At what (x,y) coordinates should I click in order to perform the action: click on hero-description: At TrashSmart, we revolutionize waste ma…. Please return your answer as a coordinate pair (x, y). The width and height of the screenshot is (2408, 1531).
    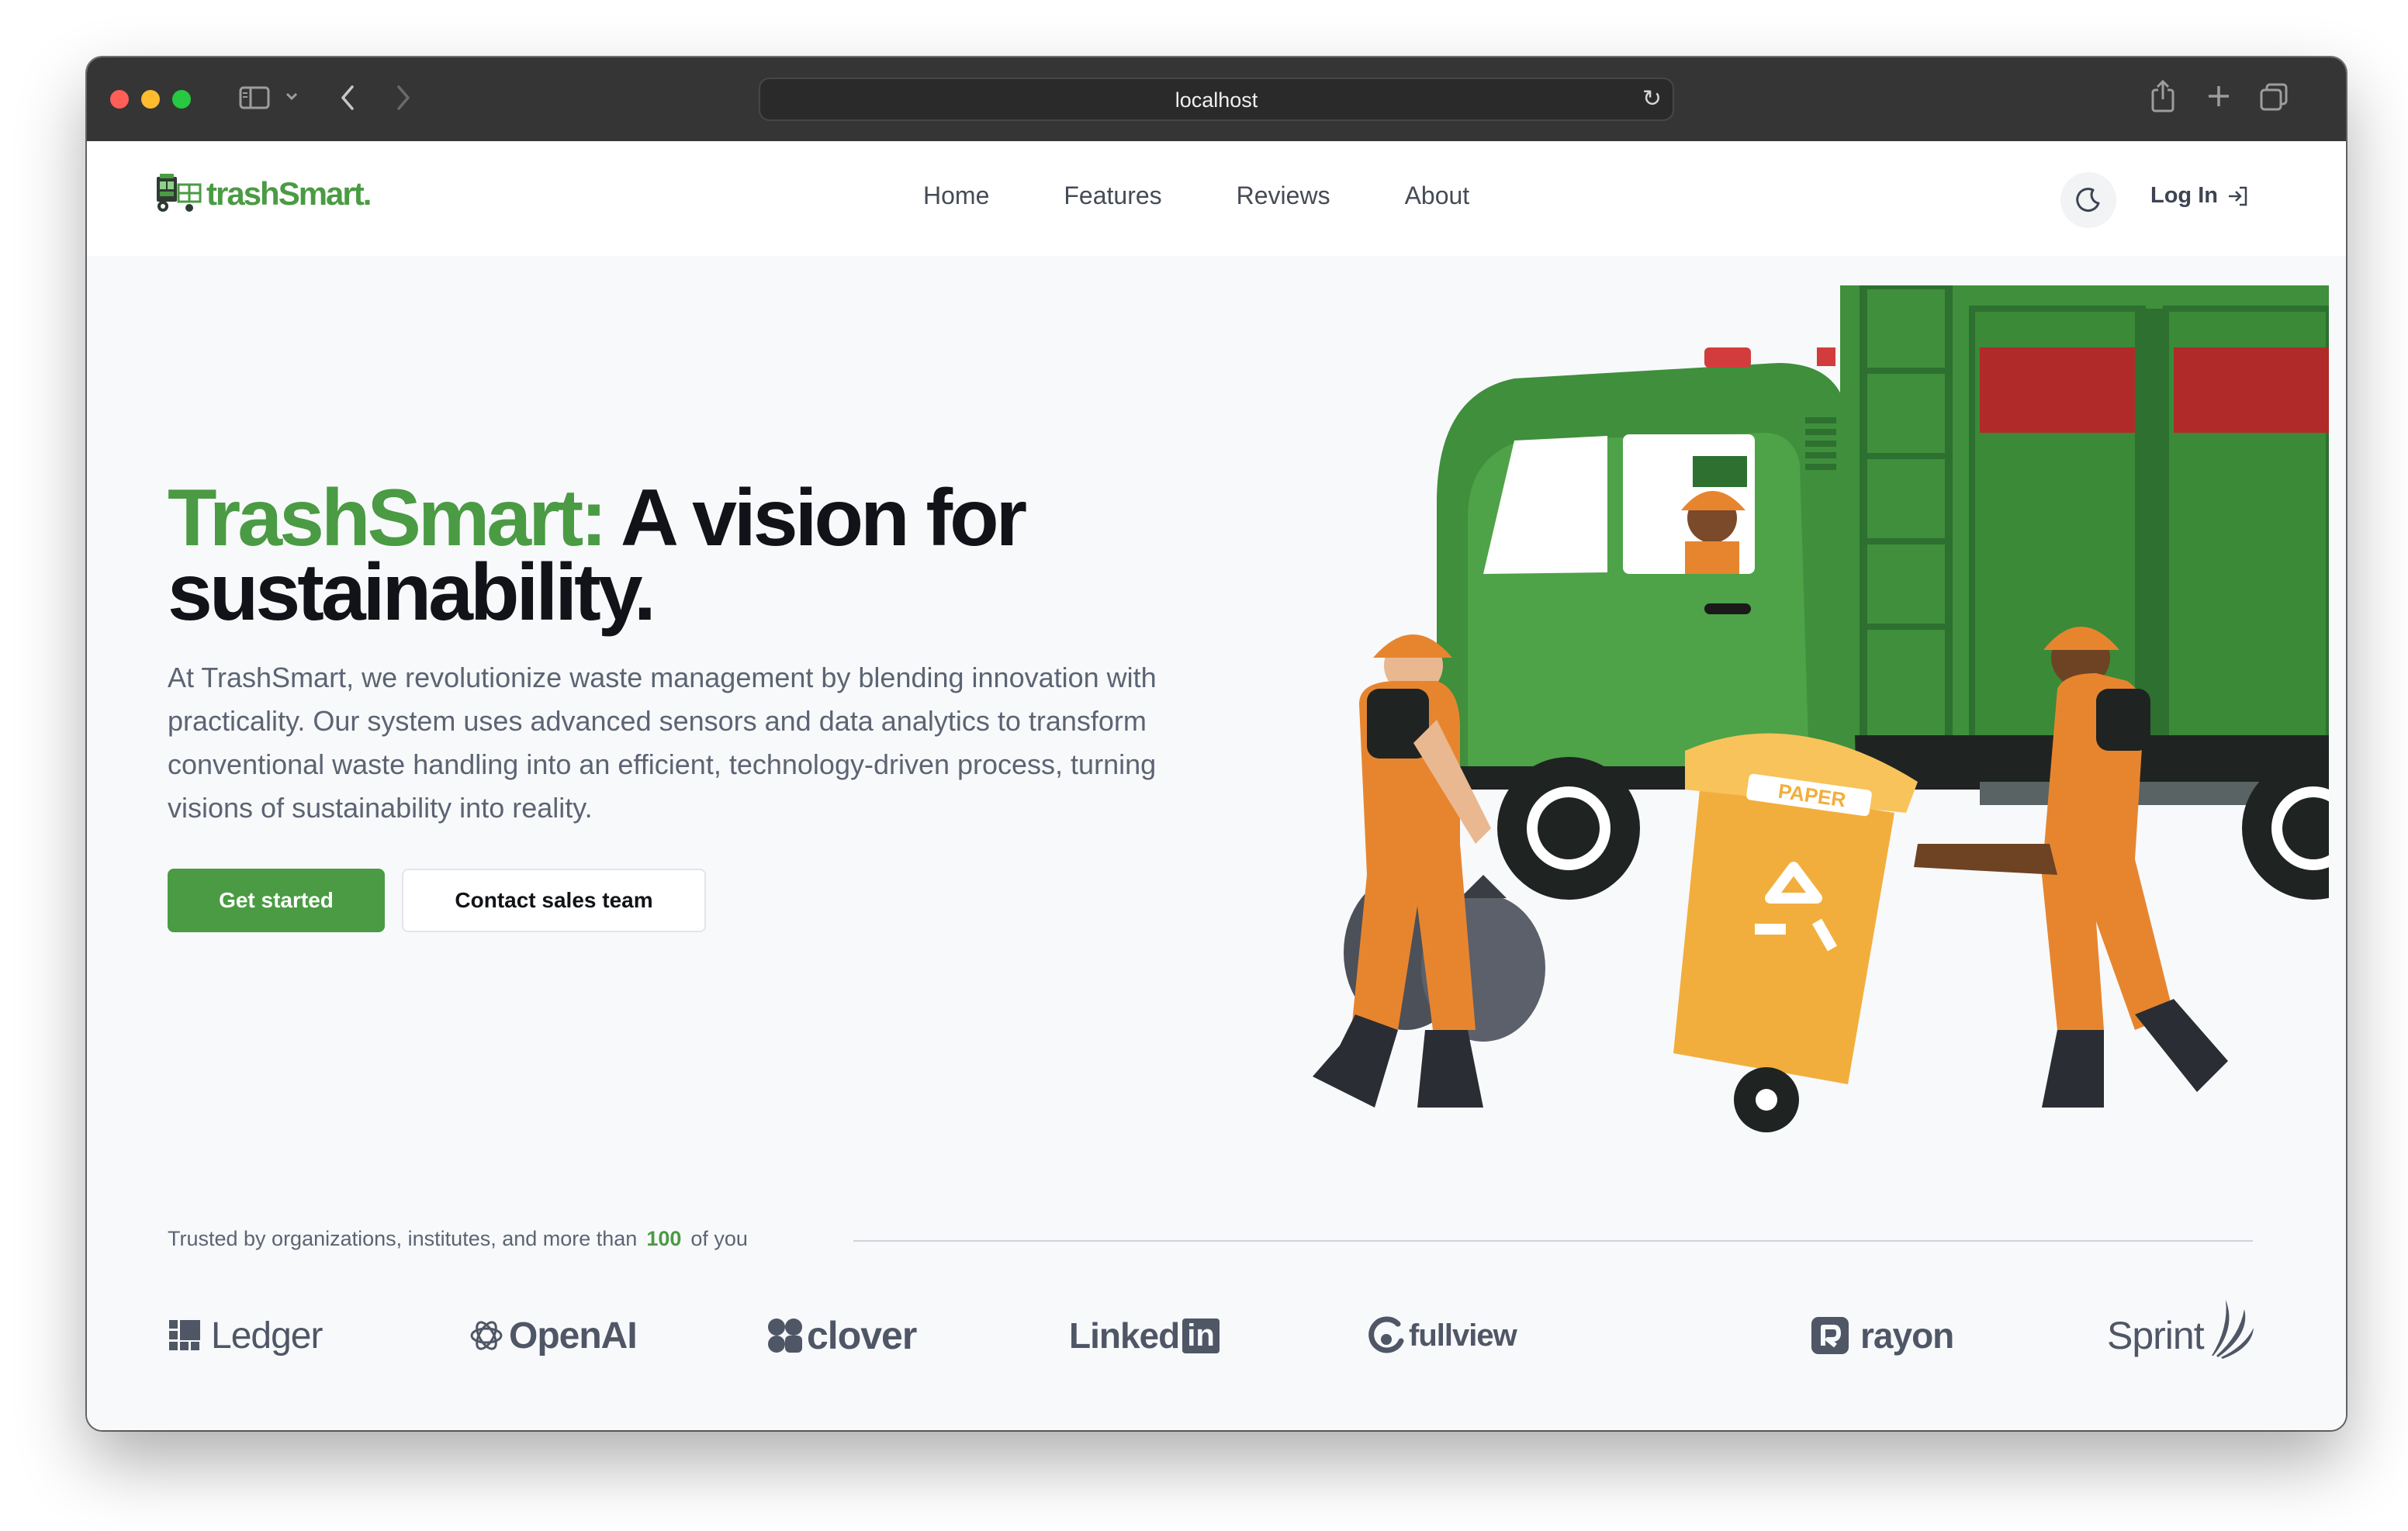
    Looking at the image, I should click on (662, 743).